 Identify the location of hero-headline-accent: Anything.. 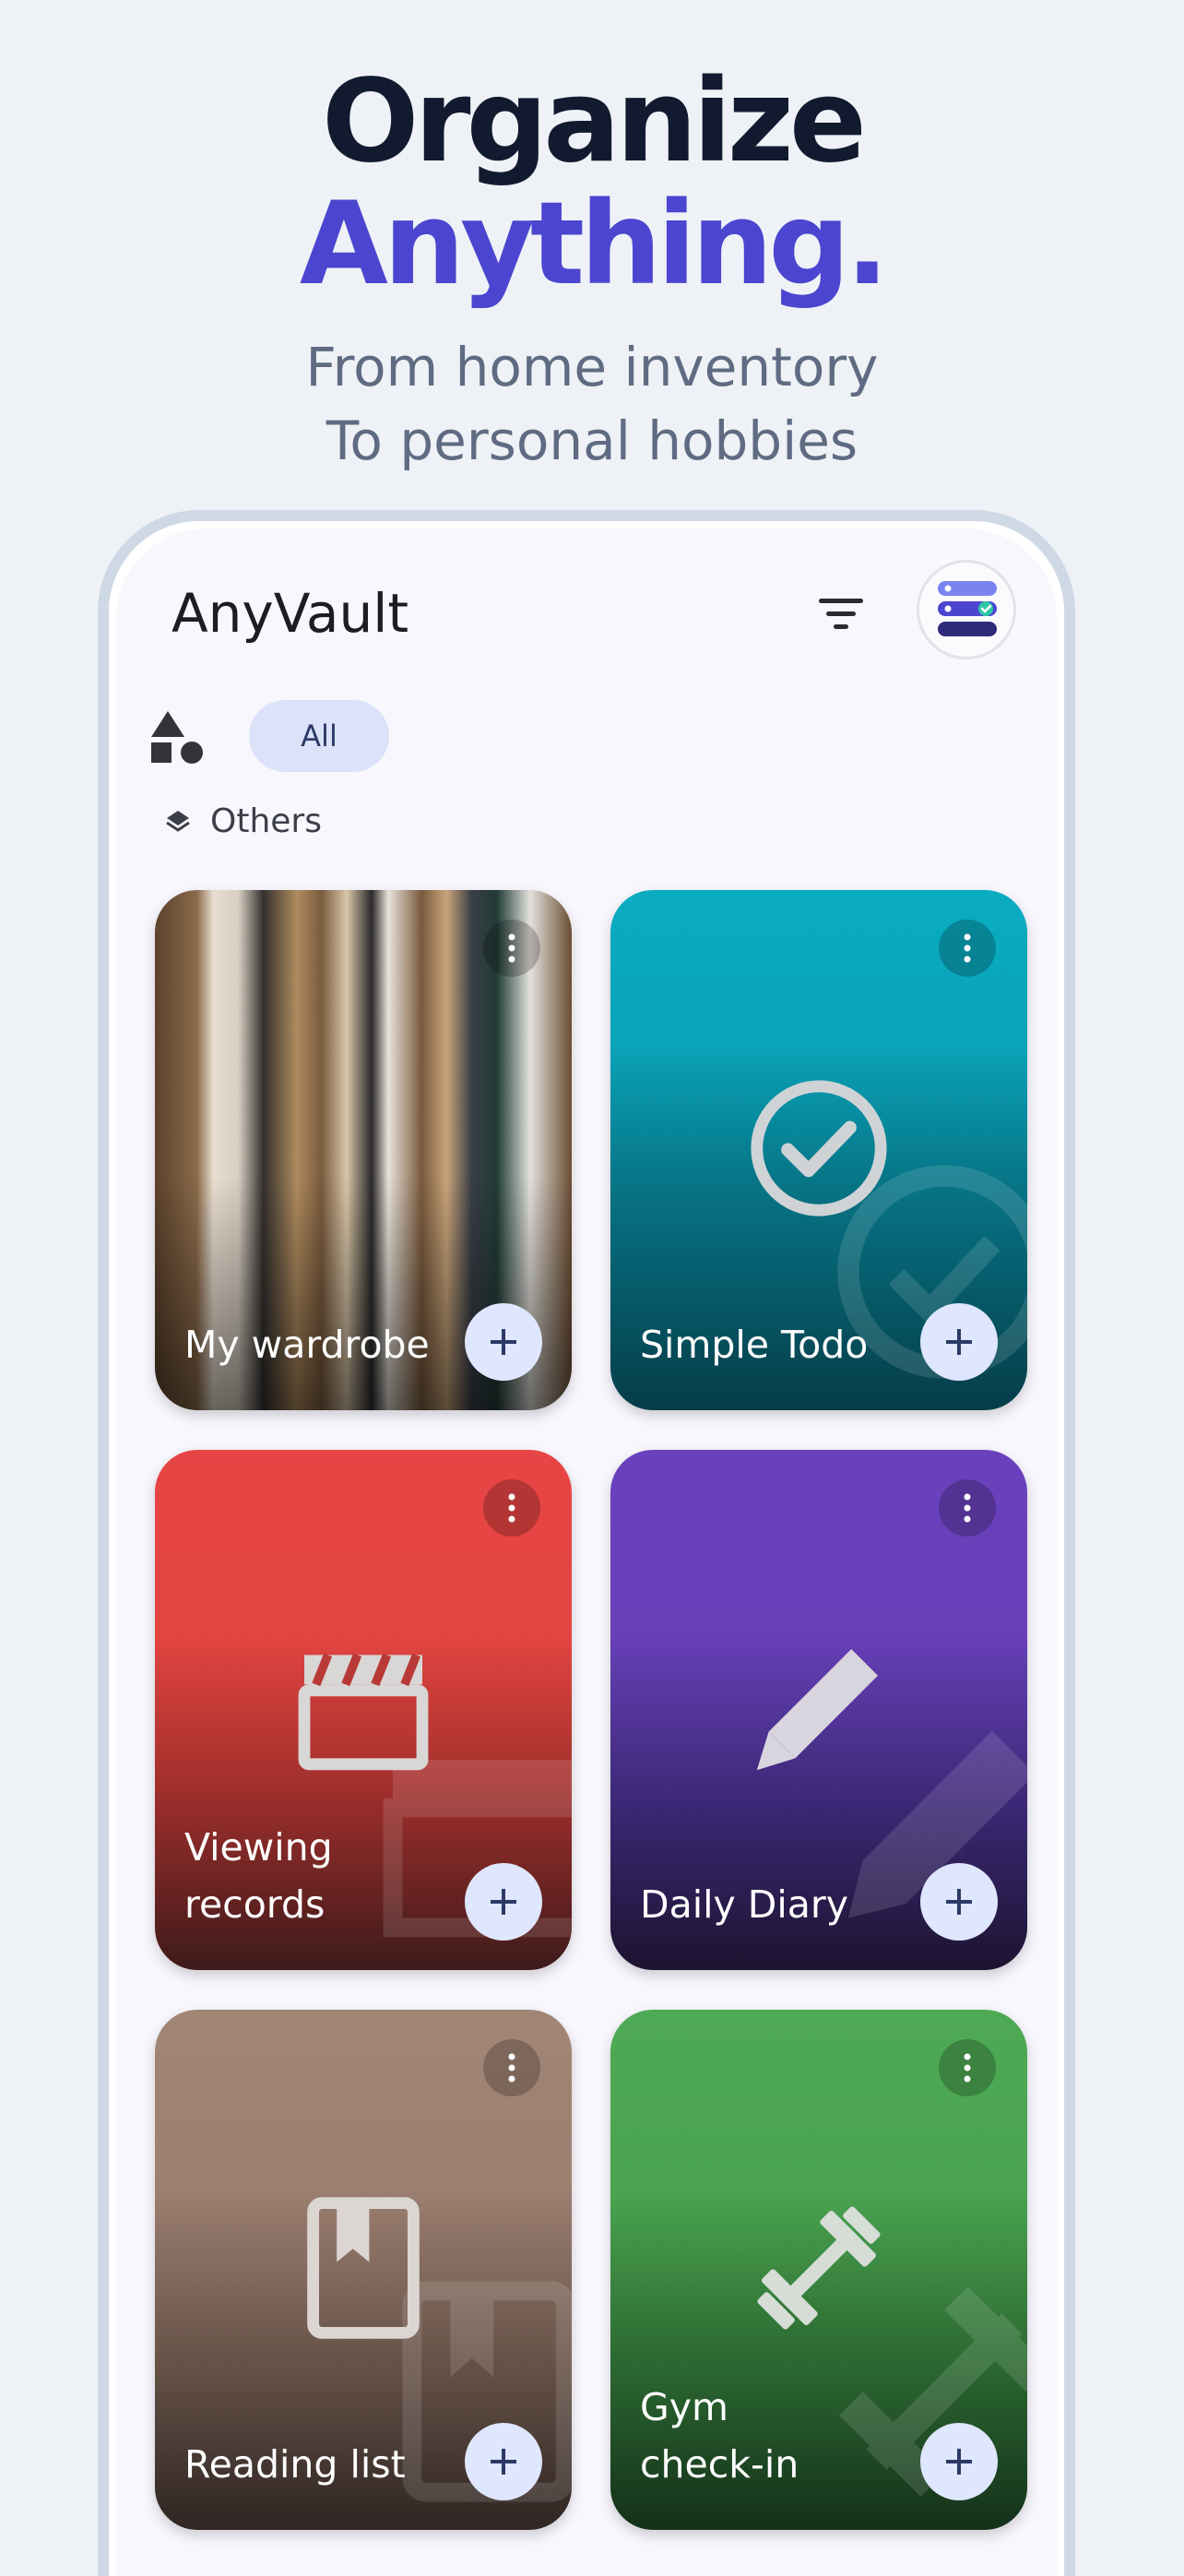
(594, 244).